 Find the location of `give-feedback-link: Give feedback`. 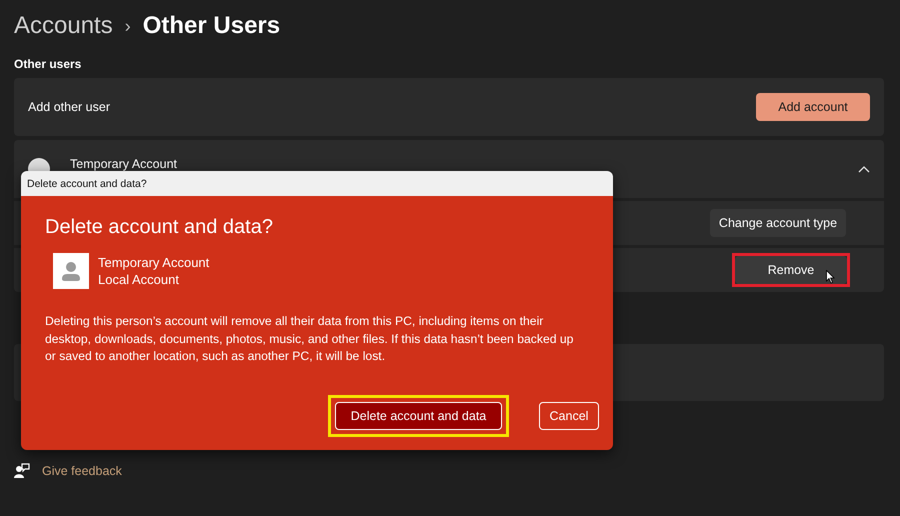

give-feedback-link: Give feedback is located at coordinates (82, 471).